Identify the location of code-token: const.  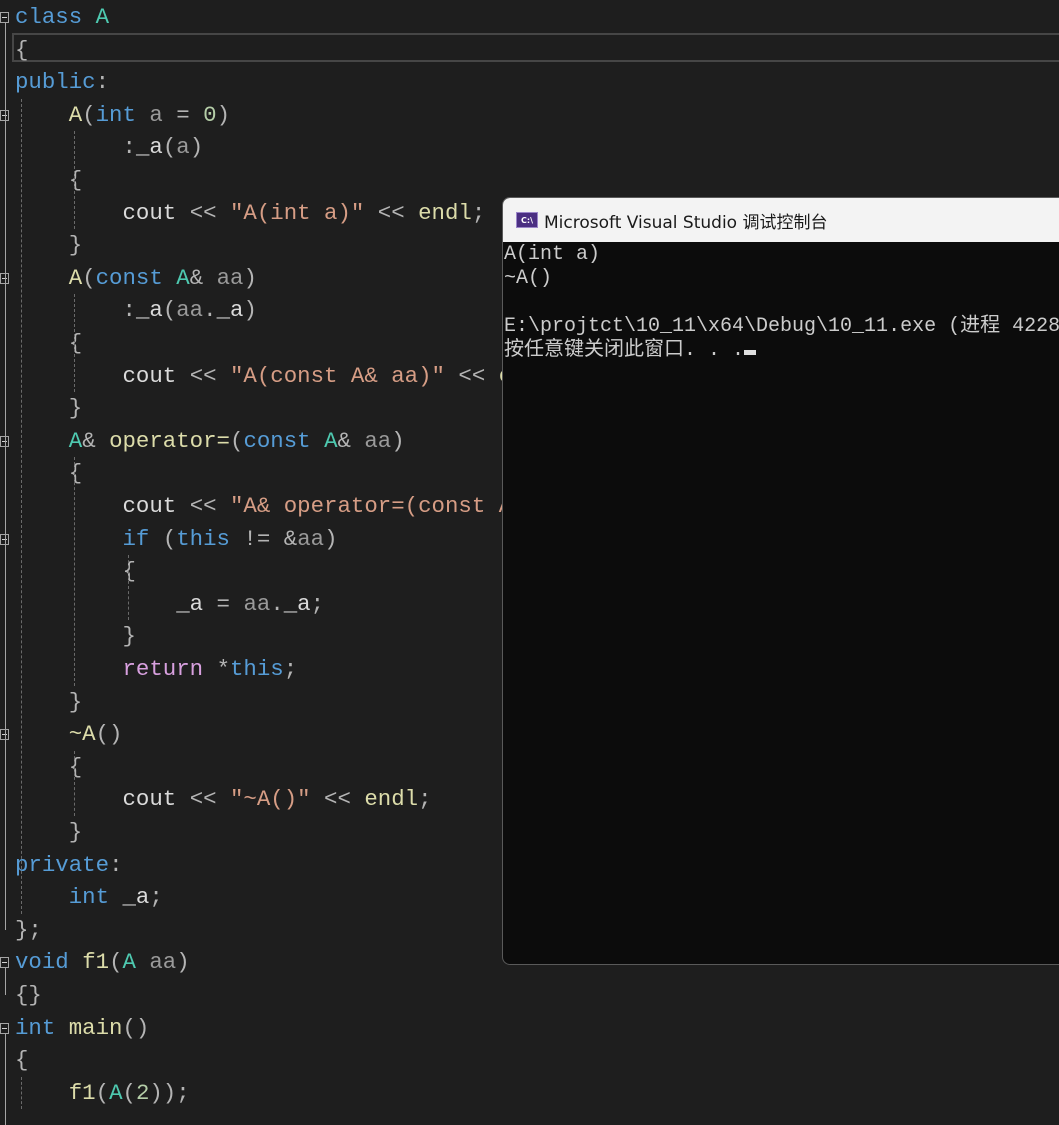
(136, 277).